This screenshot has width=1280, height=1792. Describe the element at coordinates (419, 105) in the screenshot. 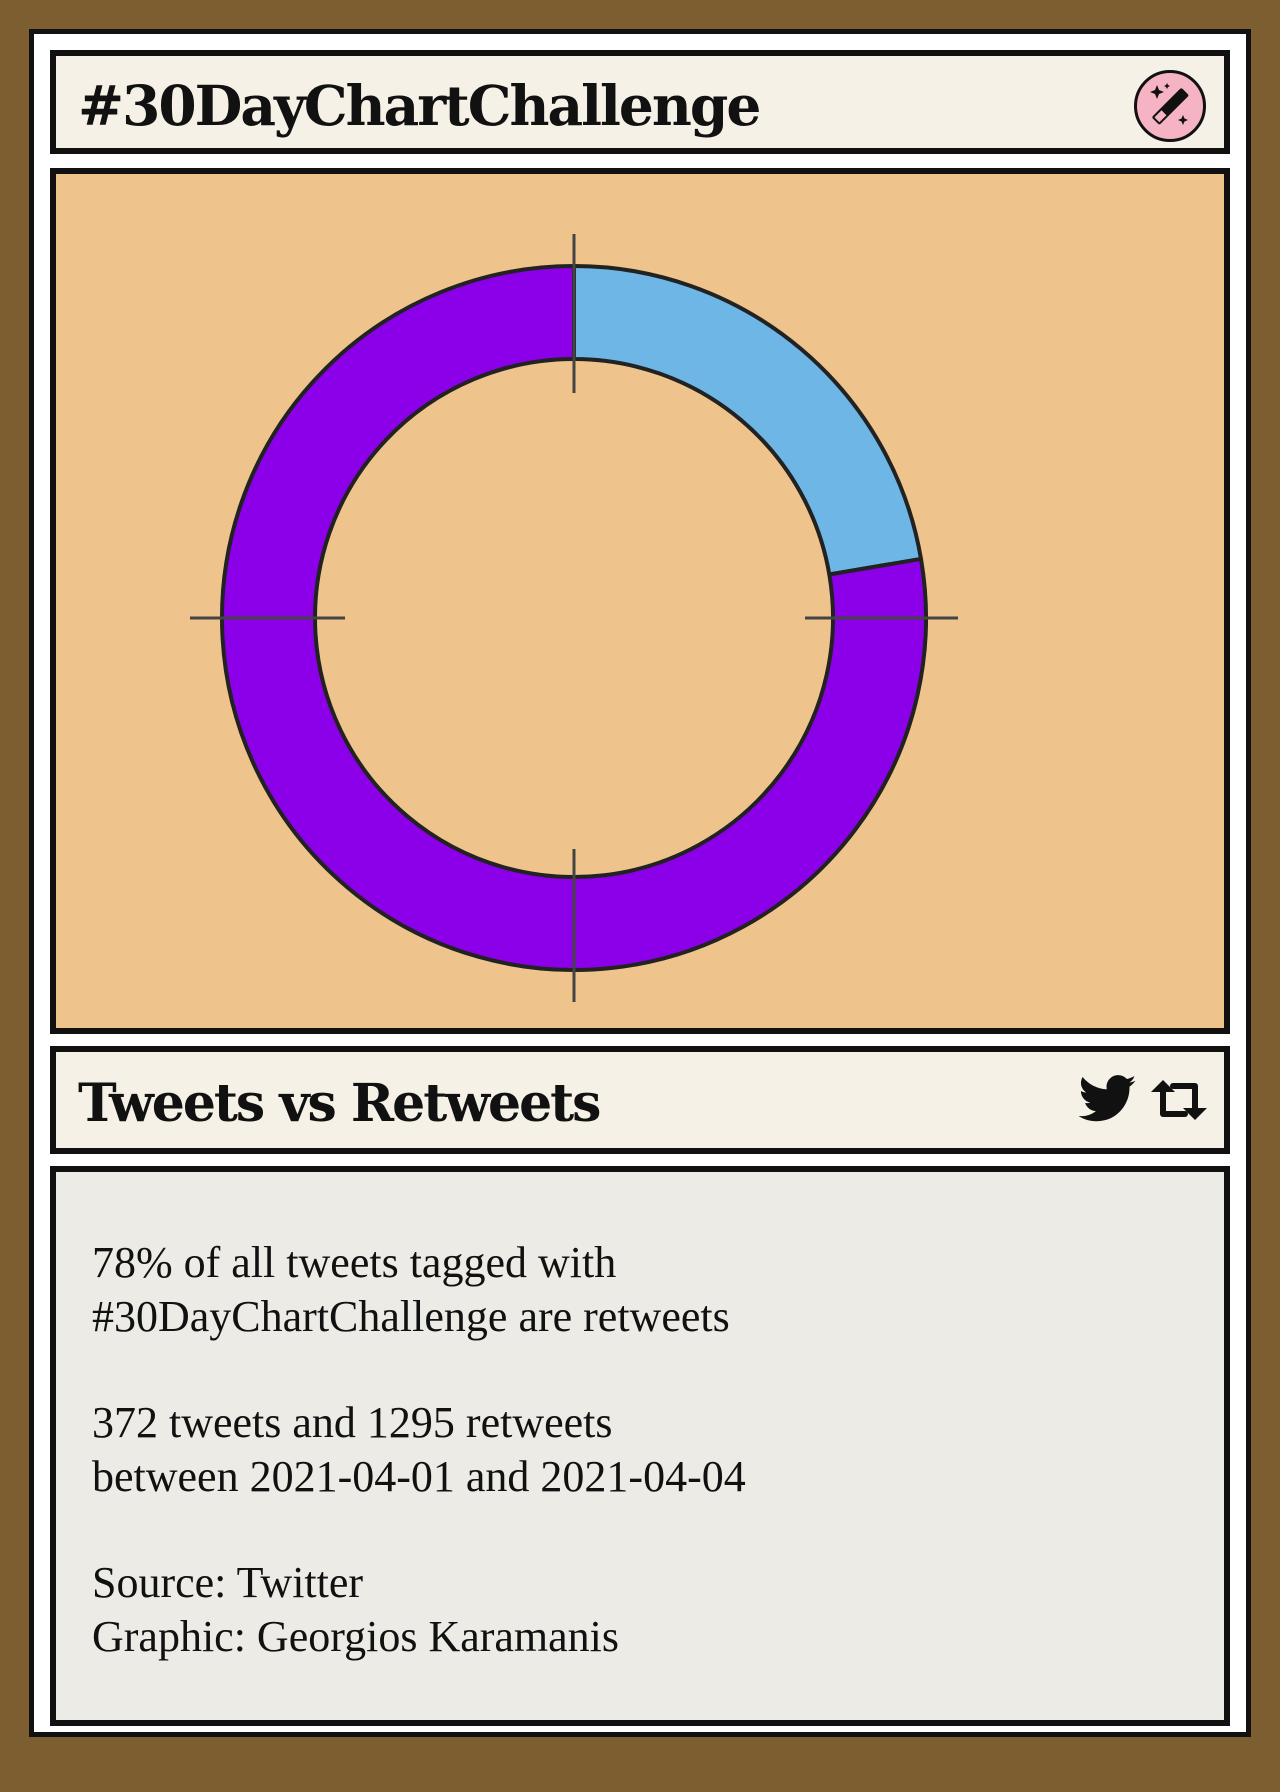

I see `page-title: #30DayChartChallenge` at that location.